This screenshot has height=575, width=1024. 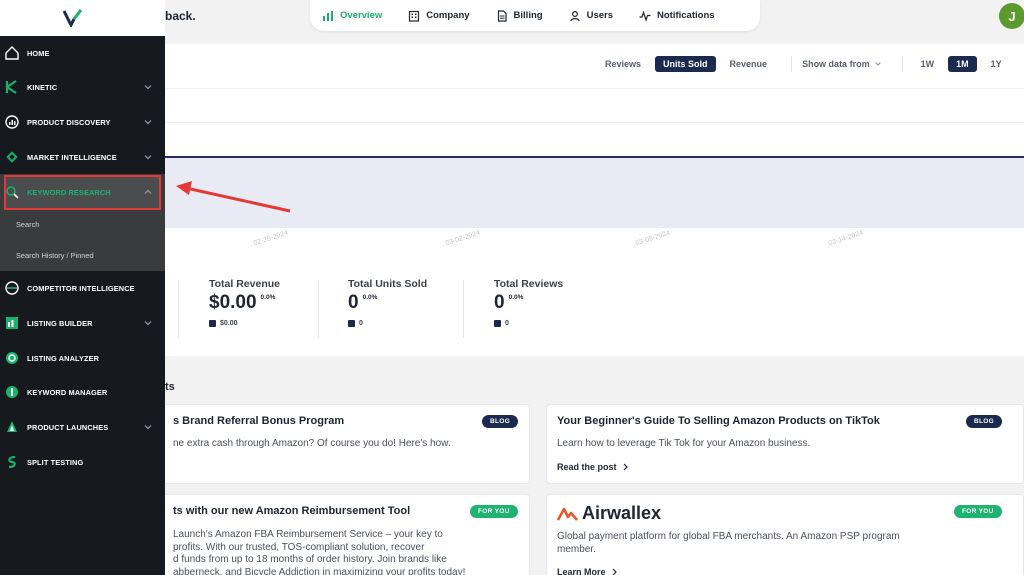 I want to click on keyword-manager-icon, so click(x=12, y=392).